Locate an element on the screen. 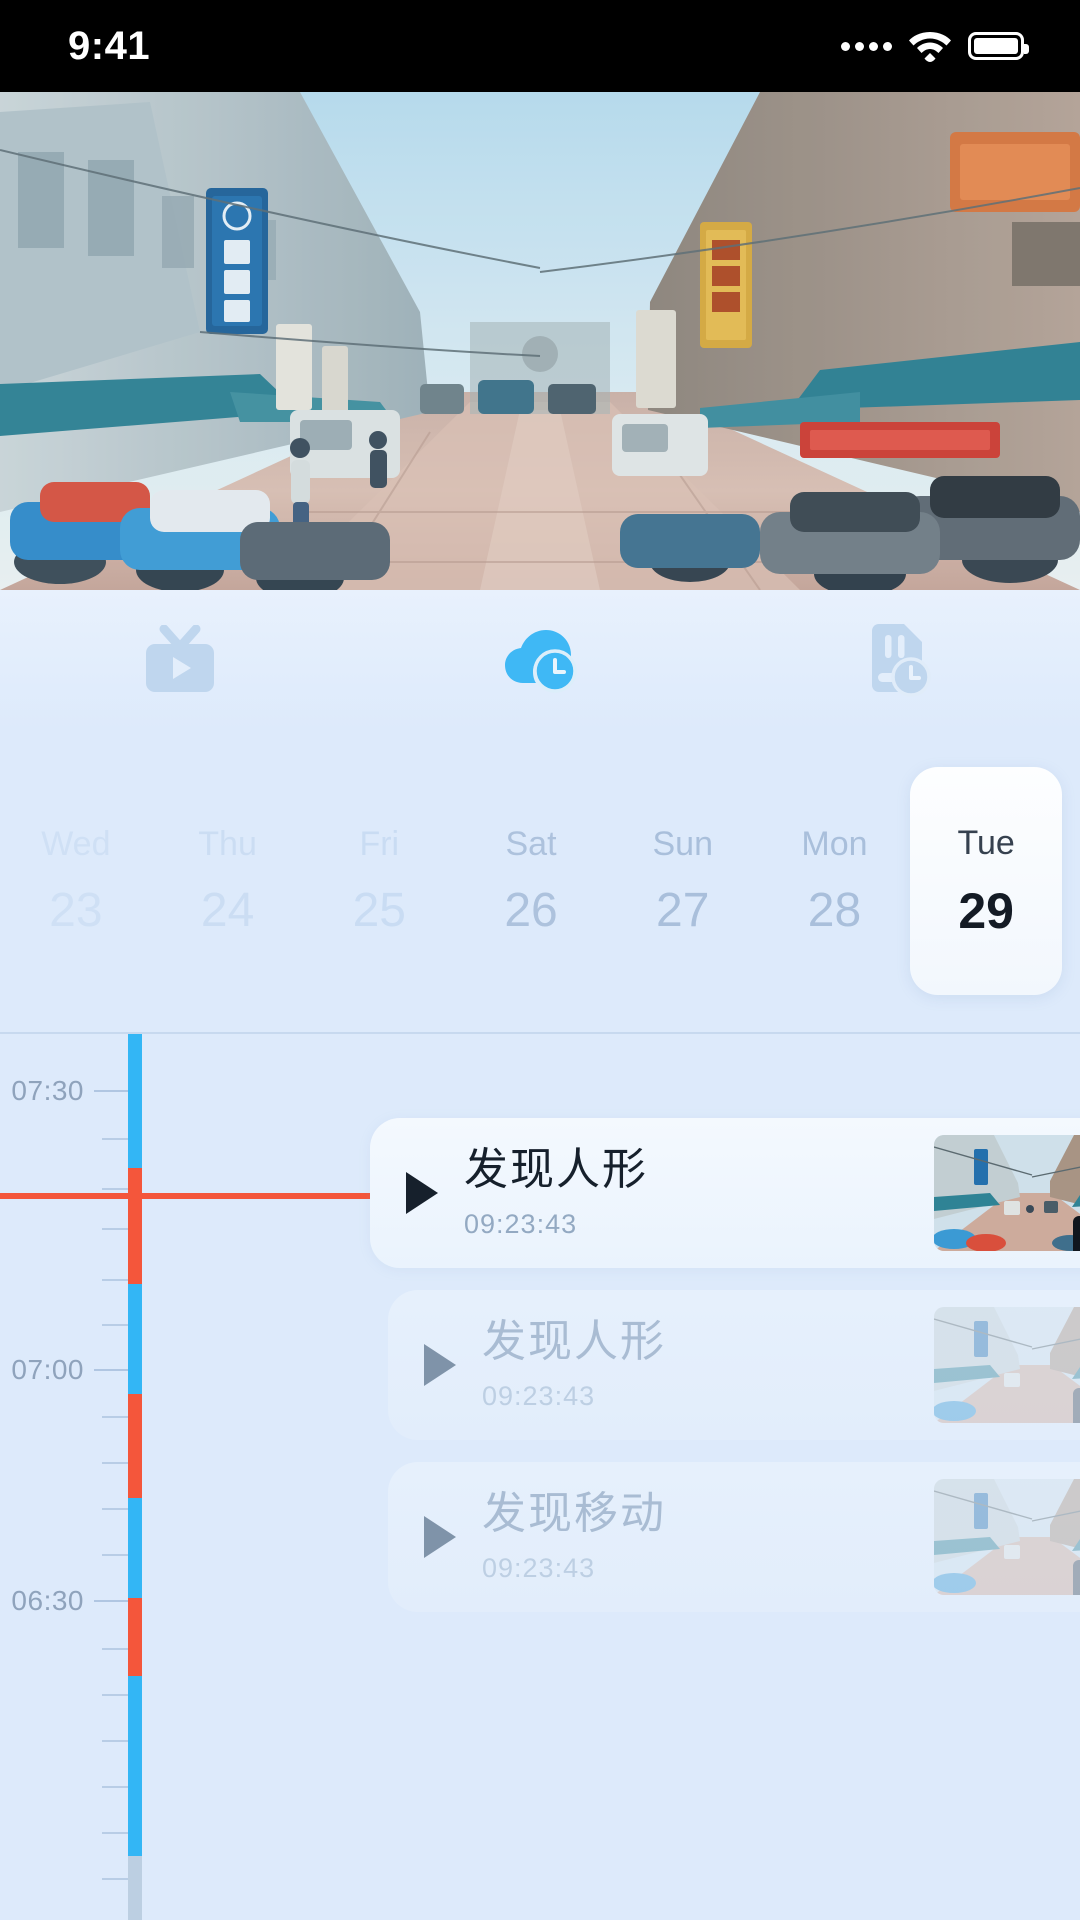 The width and height of the screenshot is (1080, 1920). status-bar: 9:41 is located at coordinates (540, 46).